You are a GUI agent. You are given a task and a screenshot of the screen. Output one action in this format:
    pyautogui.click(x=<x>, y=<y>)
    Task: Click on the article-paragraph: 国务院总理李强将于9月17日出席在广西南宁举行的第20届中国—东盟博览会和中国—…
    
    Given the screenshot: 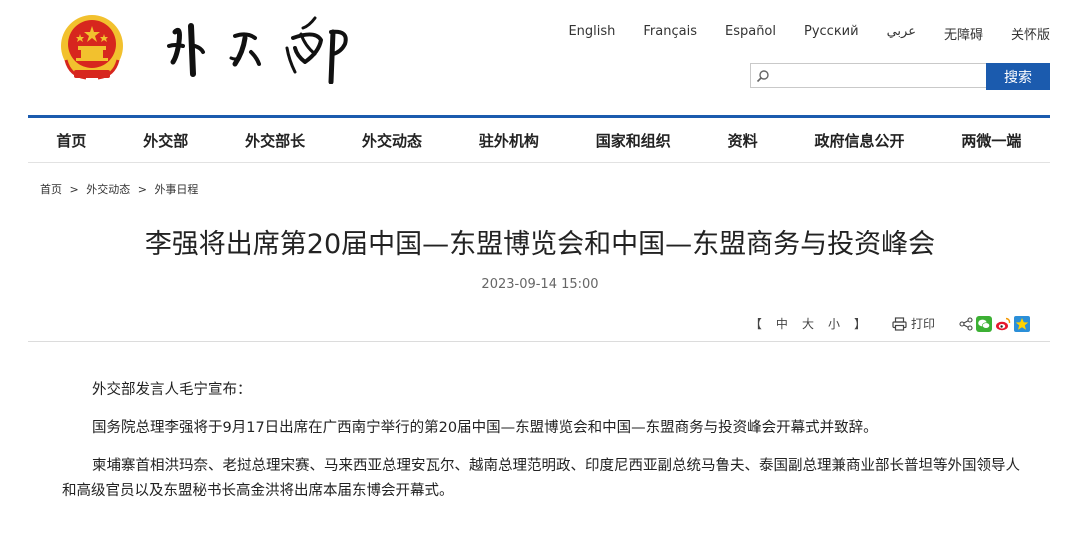 What is the action you would take?
    pyautogui.click(x=485, y=428)
    